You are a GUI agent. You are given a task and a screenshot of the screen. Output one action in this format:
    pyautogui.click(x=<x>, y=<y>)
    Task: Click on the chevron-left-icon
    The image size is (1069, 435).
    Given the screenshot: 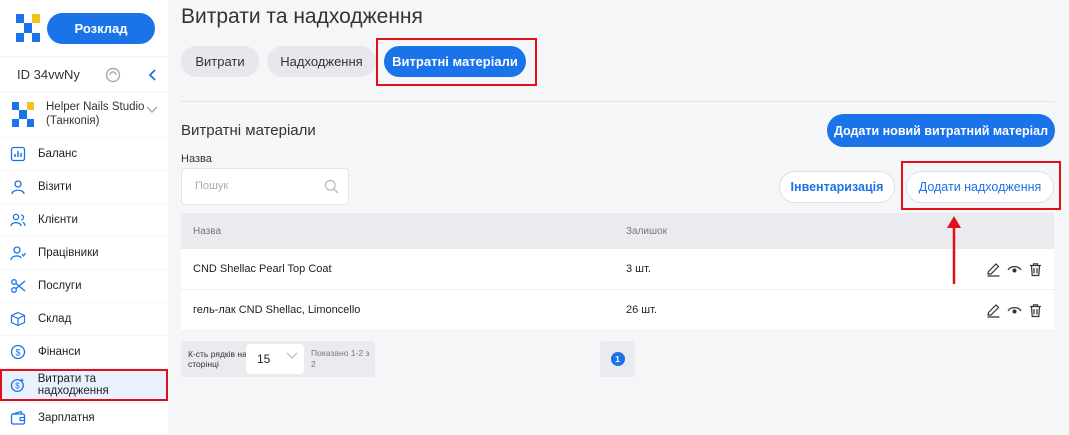 What is the action you would take?
    pyautogui.click(x=152, y=74)
    